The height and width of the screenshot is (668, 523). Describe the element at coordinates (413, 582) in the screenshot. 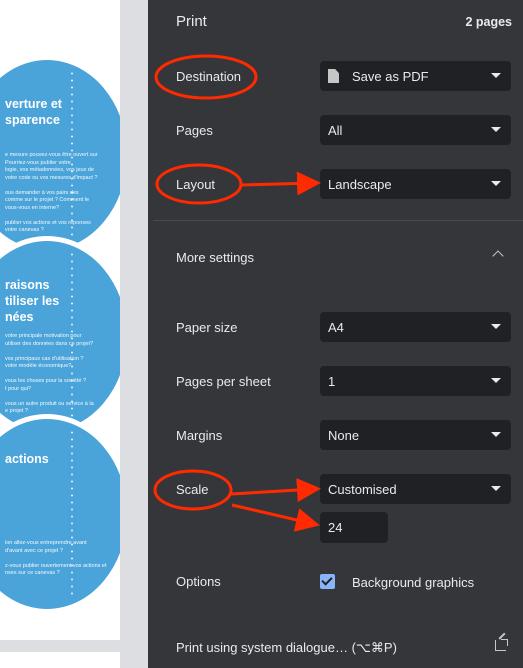

I see `background-graphics-label: Background graphics` at that location.